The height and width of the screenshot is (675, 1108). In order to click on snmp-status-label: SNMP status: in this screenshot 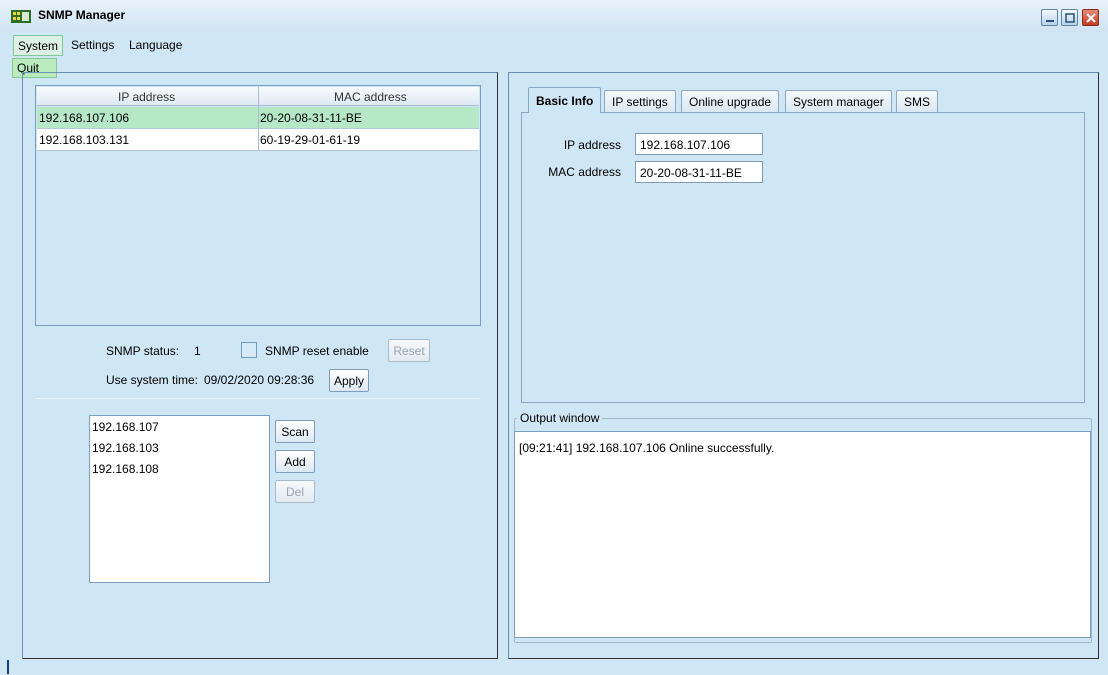, I will do `click(143, 351)`.